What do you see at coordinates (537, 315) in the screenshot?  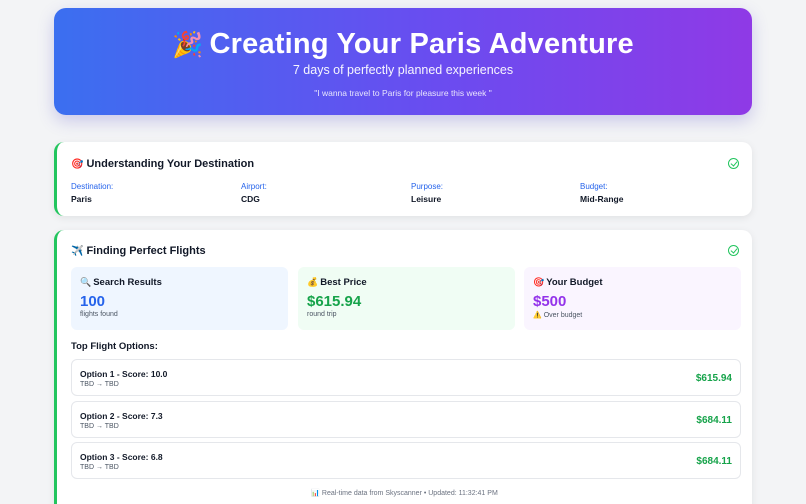 I see `warning-icon: ⚠️` at bounding box center [537, 315].